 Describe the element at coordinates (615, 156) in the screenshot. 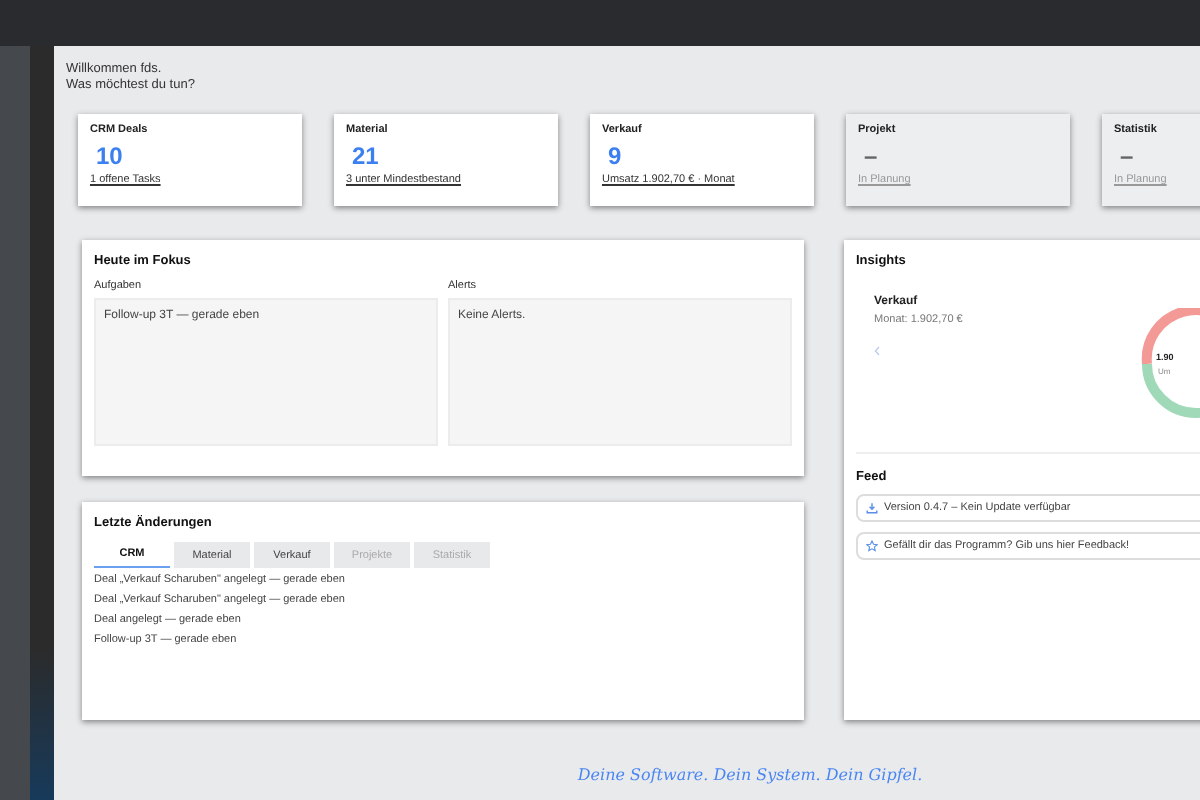

I see `card-value: 9` at that location.